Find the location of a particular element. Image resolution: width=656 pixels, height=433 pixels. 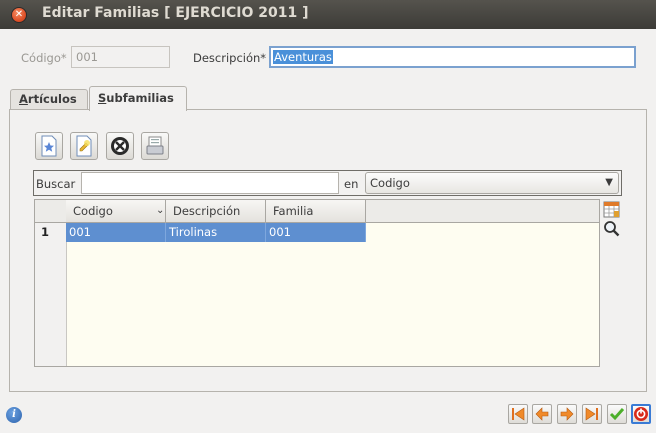

last-record-button is located at coordinates (592, 414).